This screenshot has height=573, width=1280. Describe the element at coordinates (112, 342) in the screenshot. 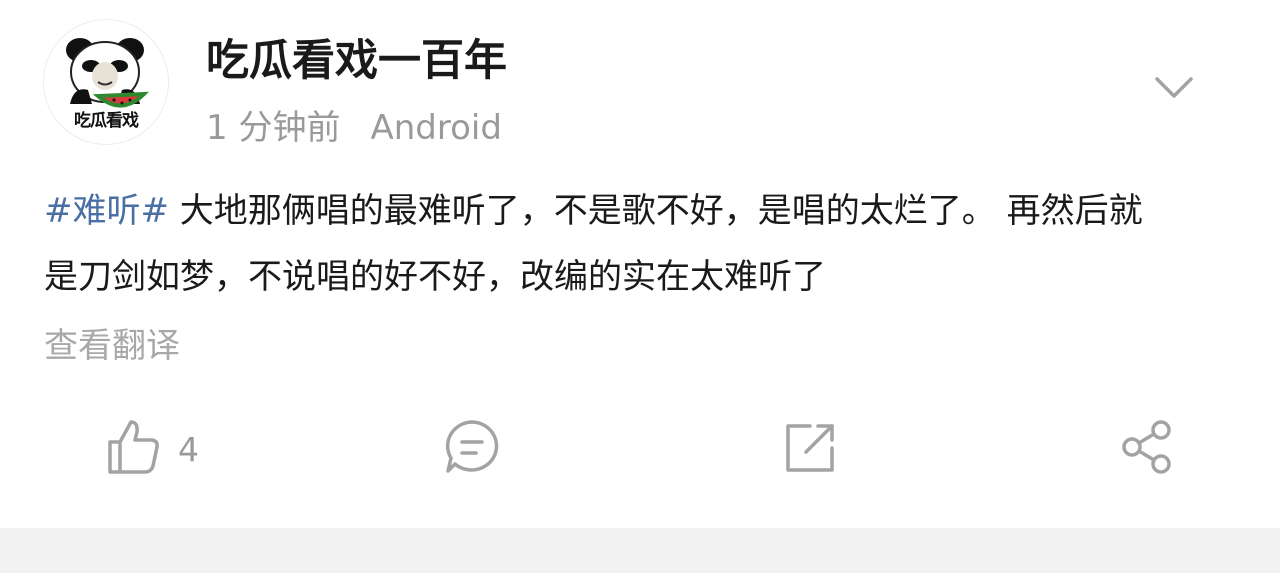

I see `translate-button: 查看翻译` at that location.